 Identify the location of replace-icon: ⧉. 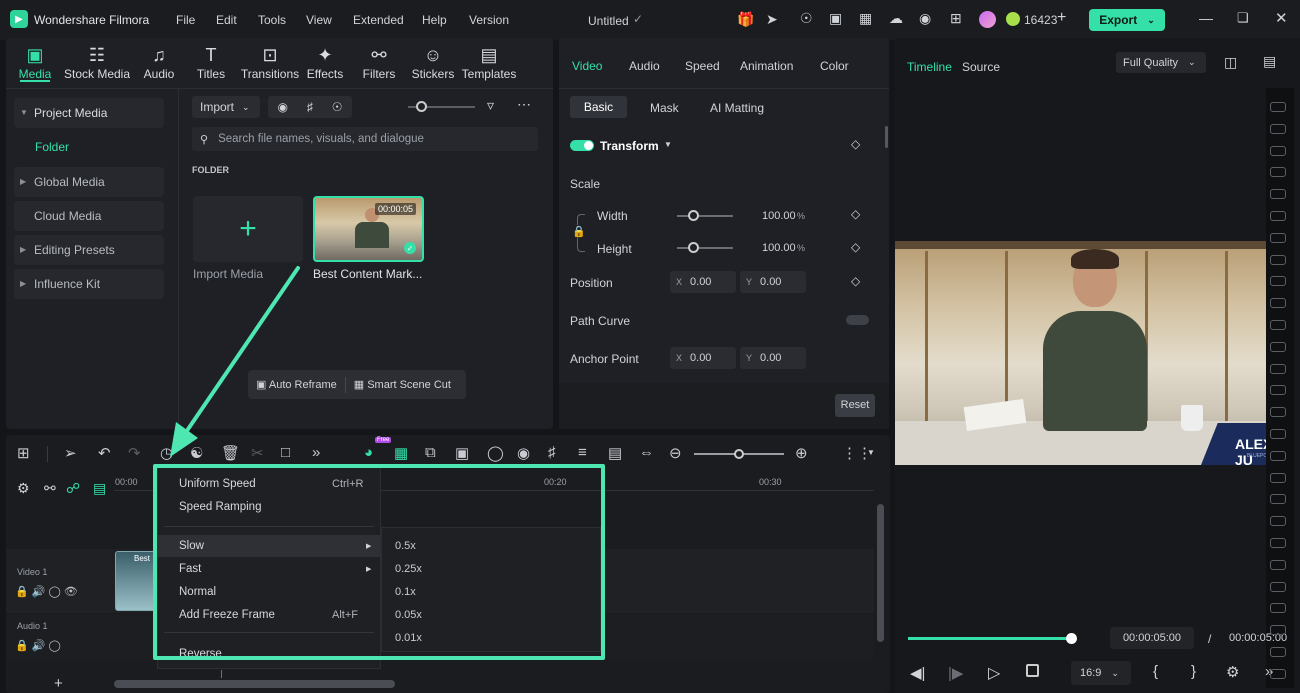
(430, 452).